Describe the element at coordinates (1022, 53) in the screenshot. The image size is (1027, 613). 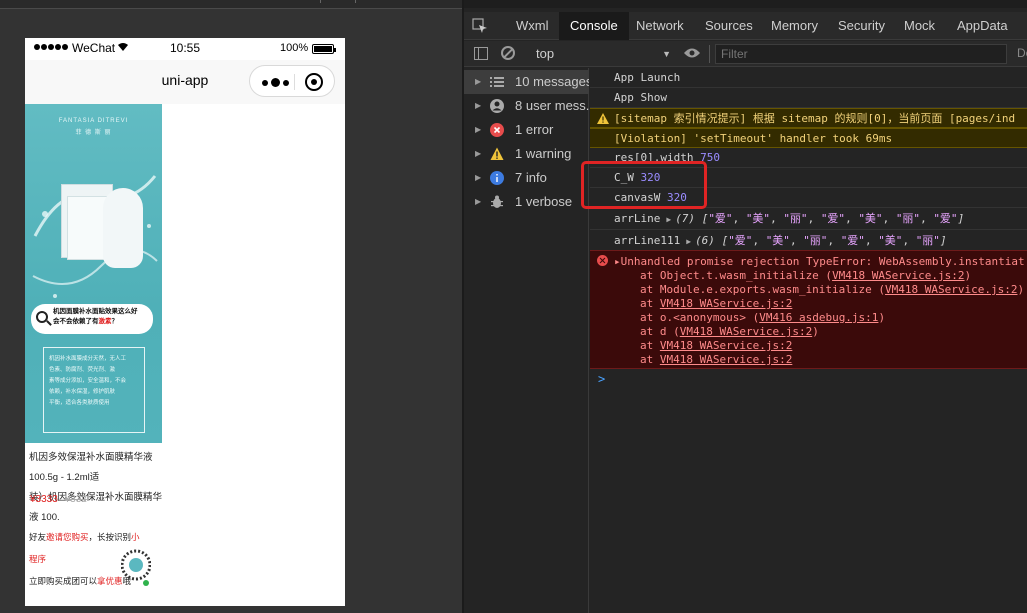
I see `default-levels-dropdown: De` at that location.